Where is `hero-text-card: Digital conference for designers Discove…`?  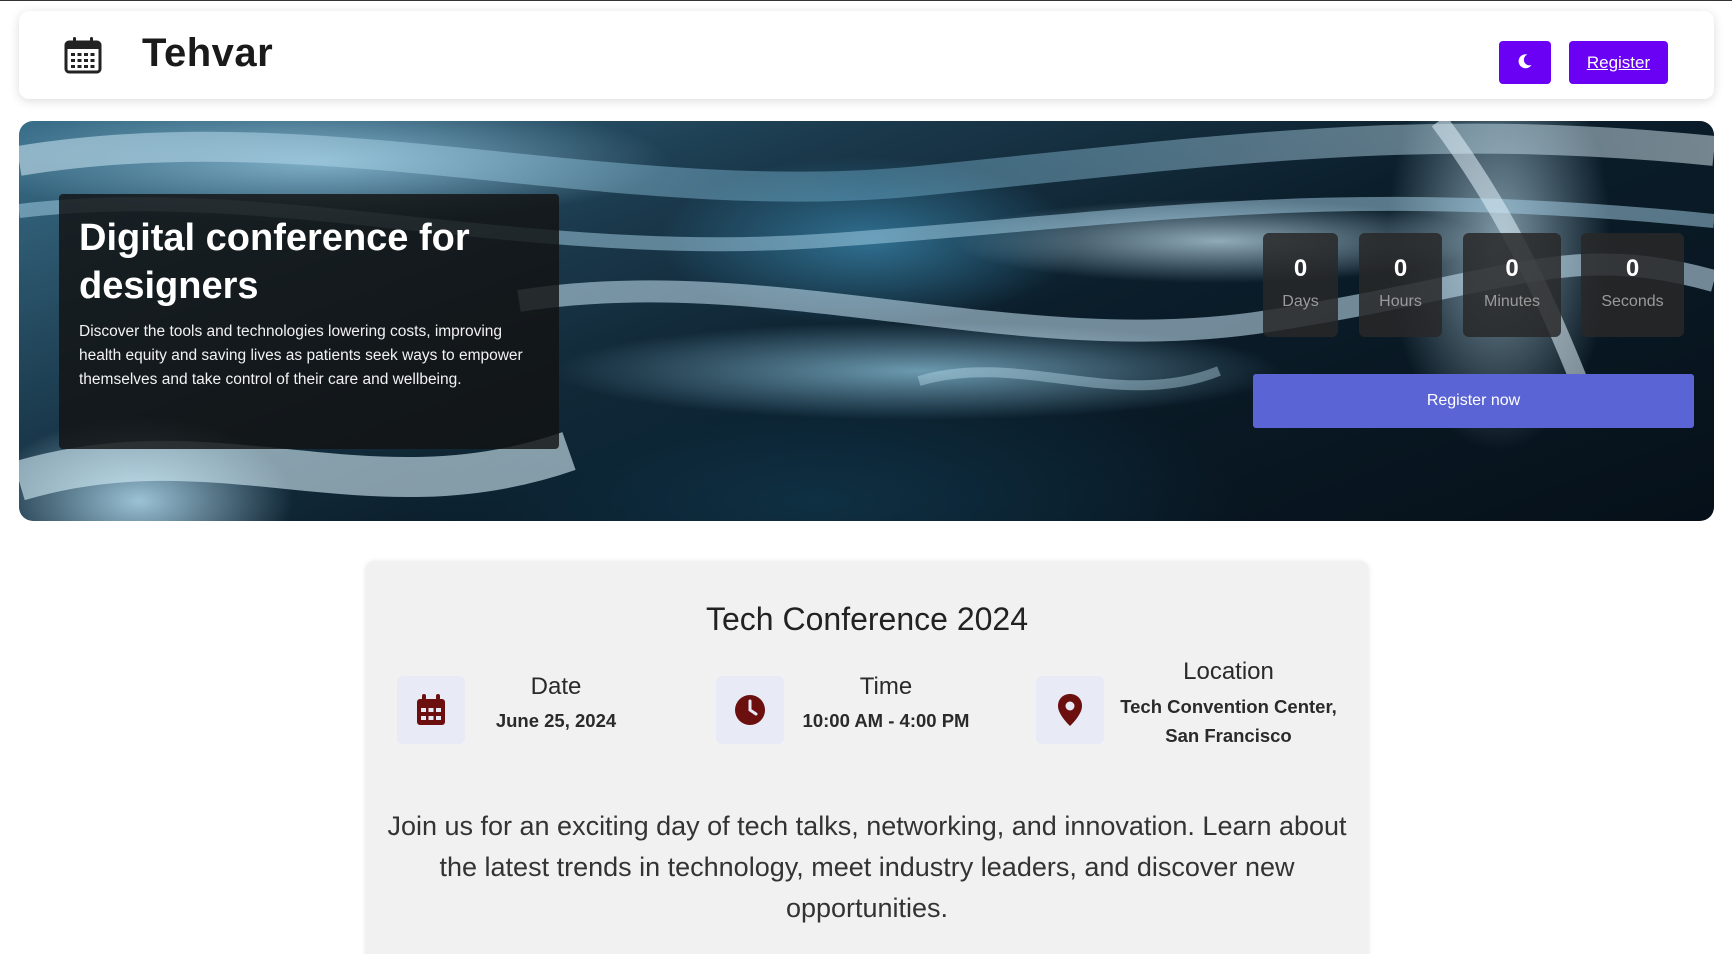
hero-text-card: Digital conference for designers Discove… is located at coordinates (309, 321).